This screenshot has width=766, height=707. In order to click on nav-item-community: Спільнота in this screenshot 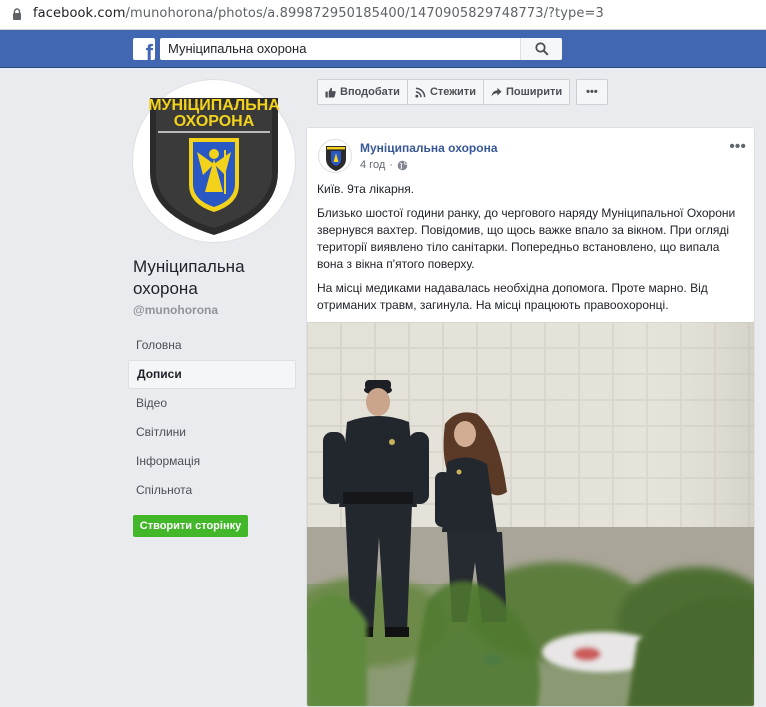, I will do `click(212, 490)`.